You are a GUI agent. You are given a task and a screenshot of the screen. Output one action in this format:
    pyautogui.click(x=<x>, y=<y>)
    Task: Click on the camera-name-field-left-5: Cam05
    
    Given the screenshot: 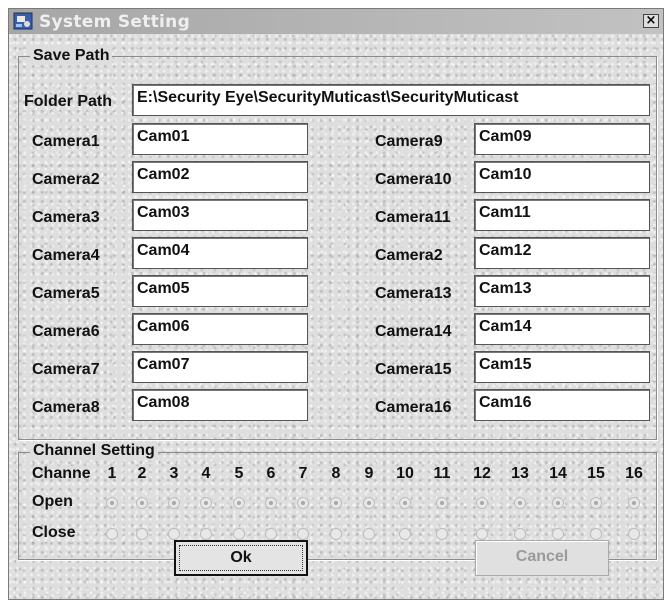 What is the action you would take?
    pyautogui.click(x=220, y=291)
    